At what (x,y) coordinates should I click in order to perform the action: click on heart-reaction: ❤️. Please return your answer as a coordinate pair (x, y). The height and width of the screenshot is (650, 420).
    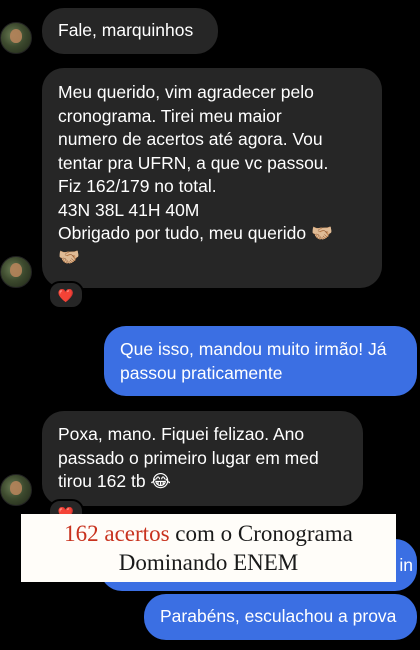
    Looking at the image, I should click on (66, 295).